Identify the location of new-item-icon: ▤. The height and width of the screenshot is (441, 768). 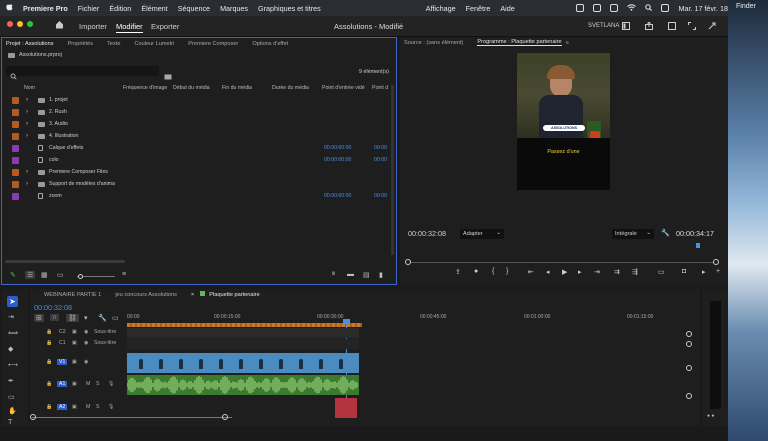
(366, 275).